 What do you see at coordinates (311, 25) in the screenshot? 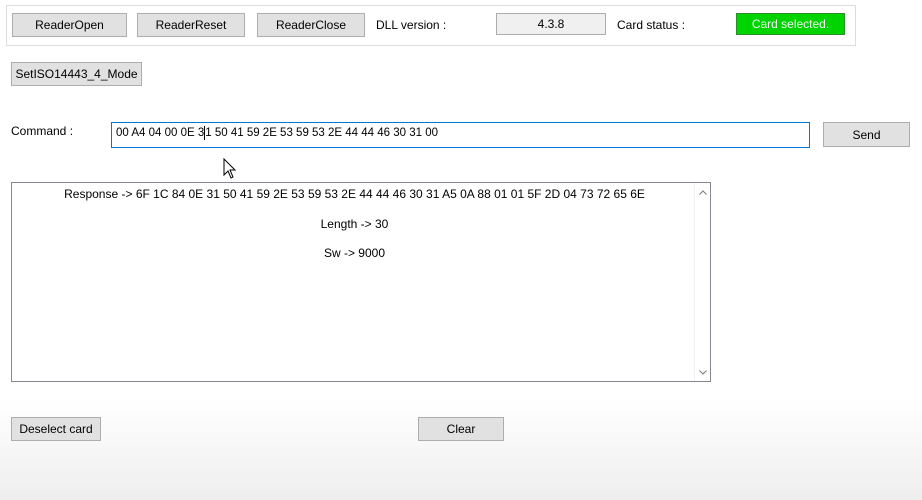
I see `reader-close-button: ReaderClose` at bounding box center [311, 25].